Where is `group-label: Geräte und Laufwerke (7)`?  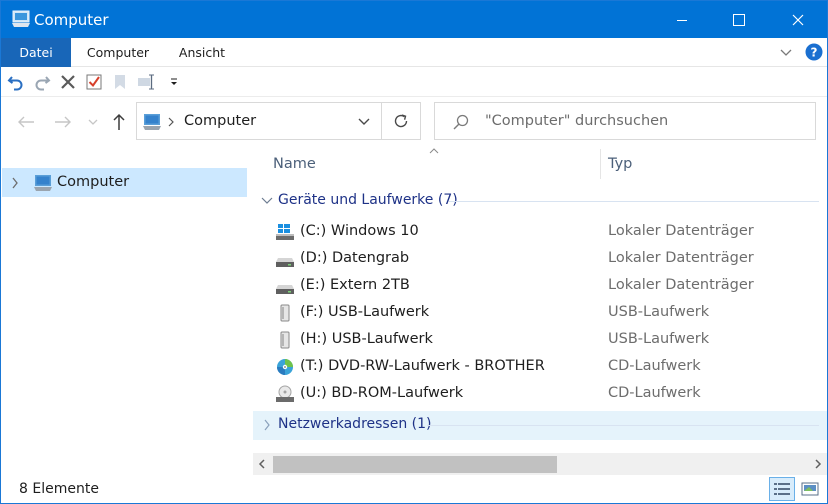
group-label: Geräte und Laufwerke (7) is located at coordinates (368, 200).